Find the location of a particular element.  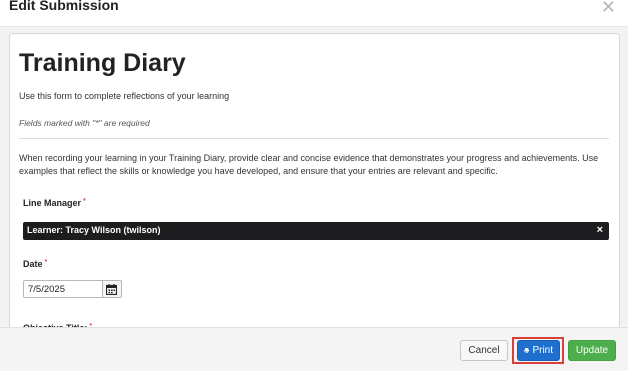

close-icon: ✕ is located at coordinates (608, 8).